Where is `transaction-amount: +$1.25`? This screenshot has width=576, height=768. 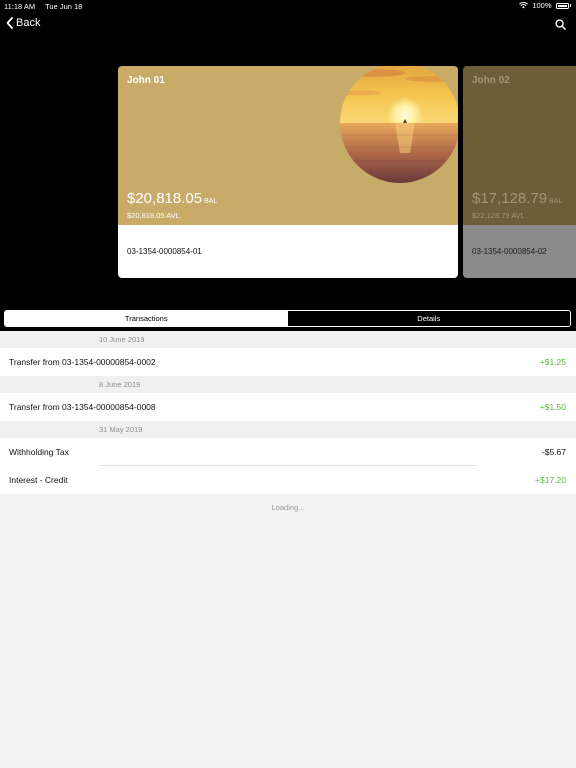 transaction-amount: +$1.25 is located at coordinates (552, 362).